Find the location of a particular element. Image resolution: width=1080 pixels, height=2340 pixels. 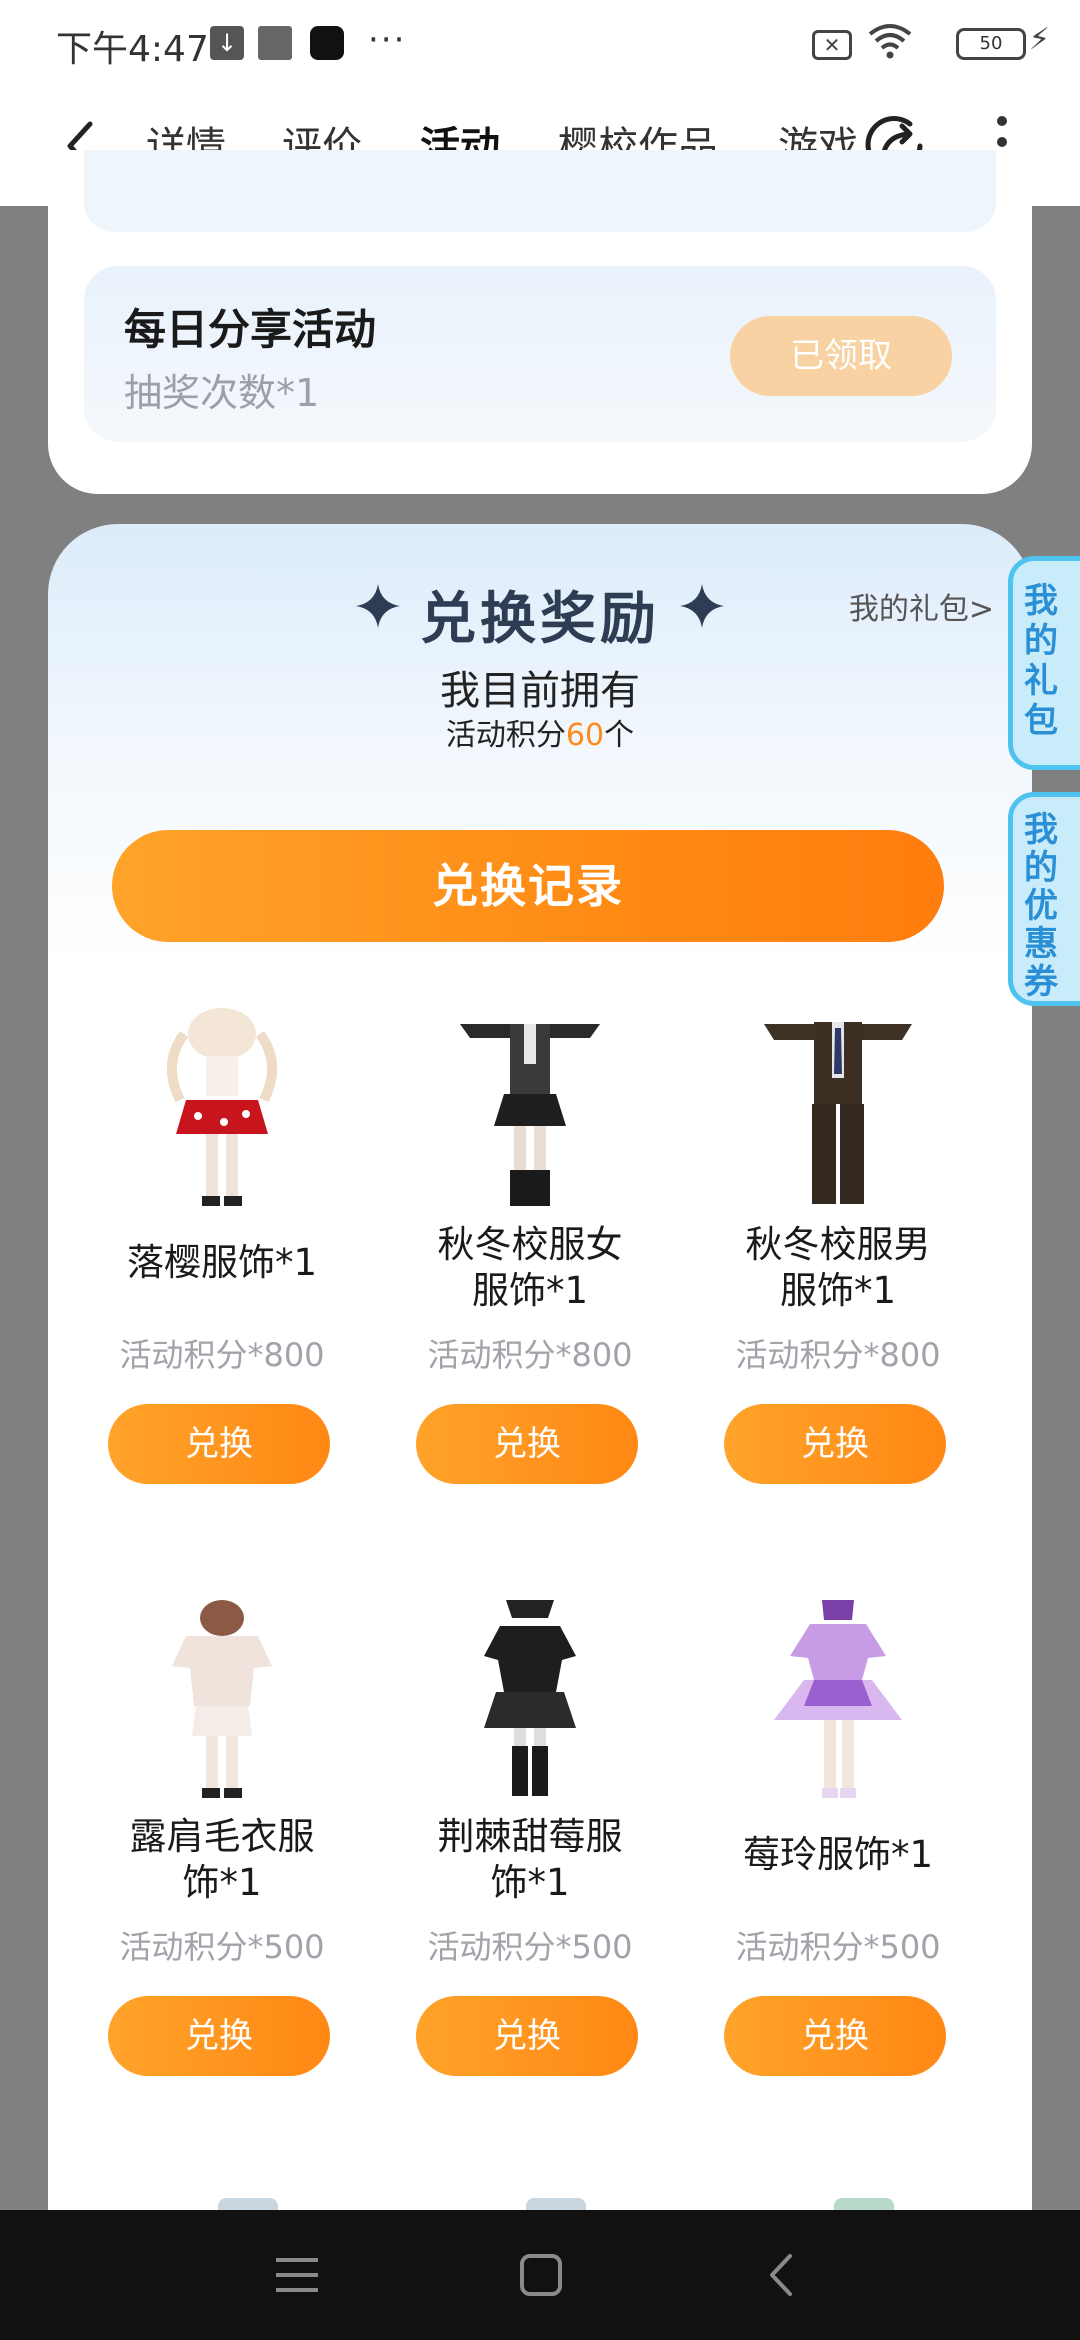

menu-icon is located at coordinates (297, 2275).